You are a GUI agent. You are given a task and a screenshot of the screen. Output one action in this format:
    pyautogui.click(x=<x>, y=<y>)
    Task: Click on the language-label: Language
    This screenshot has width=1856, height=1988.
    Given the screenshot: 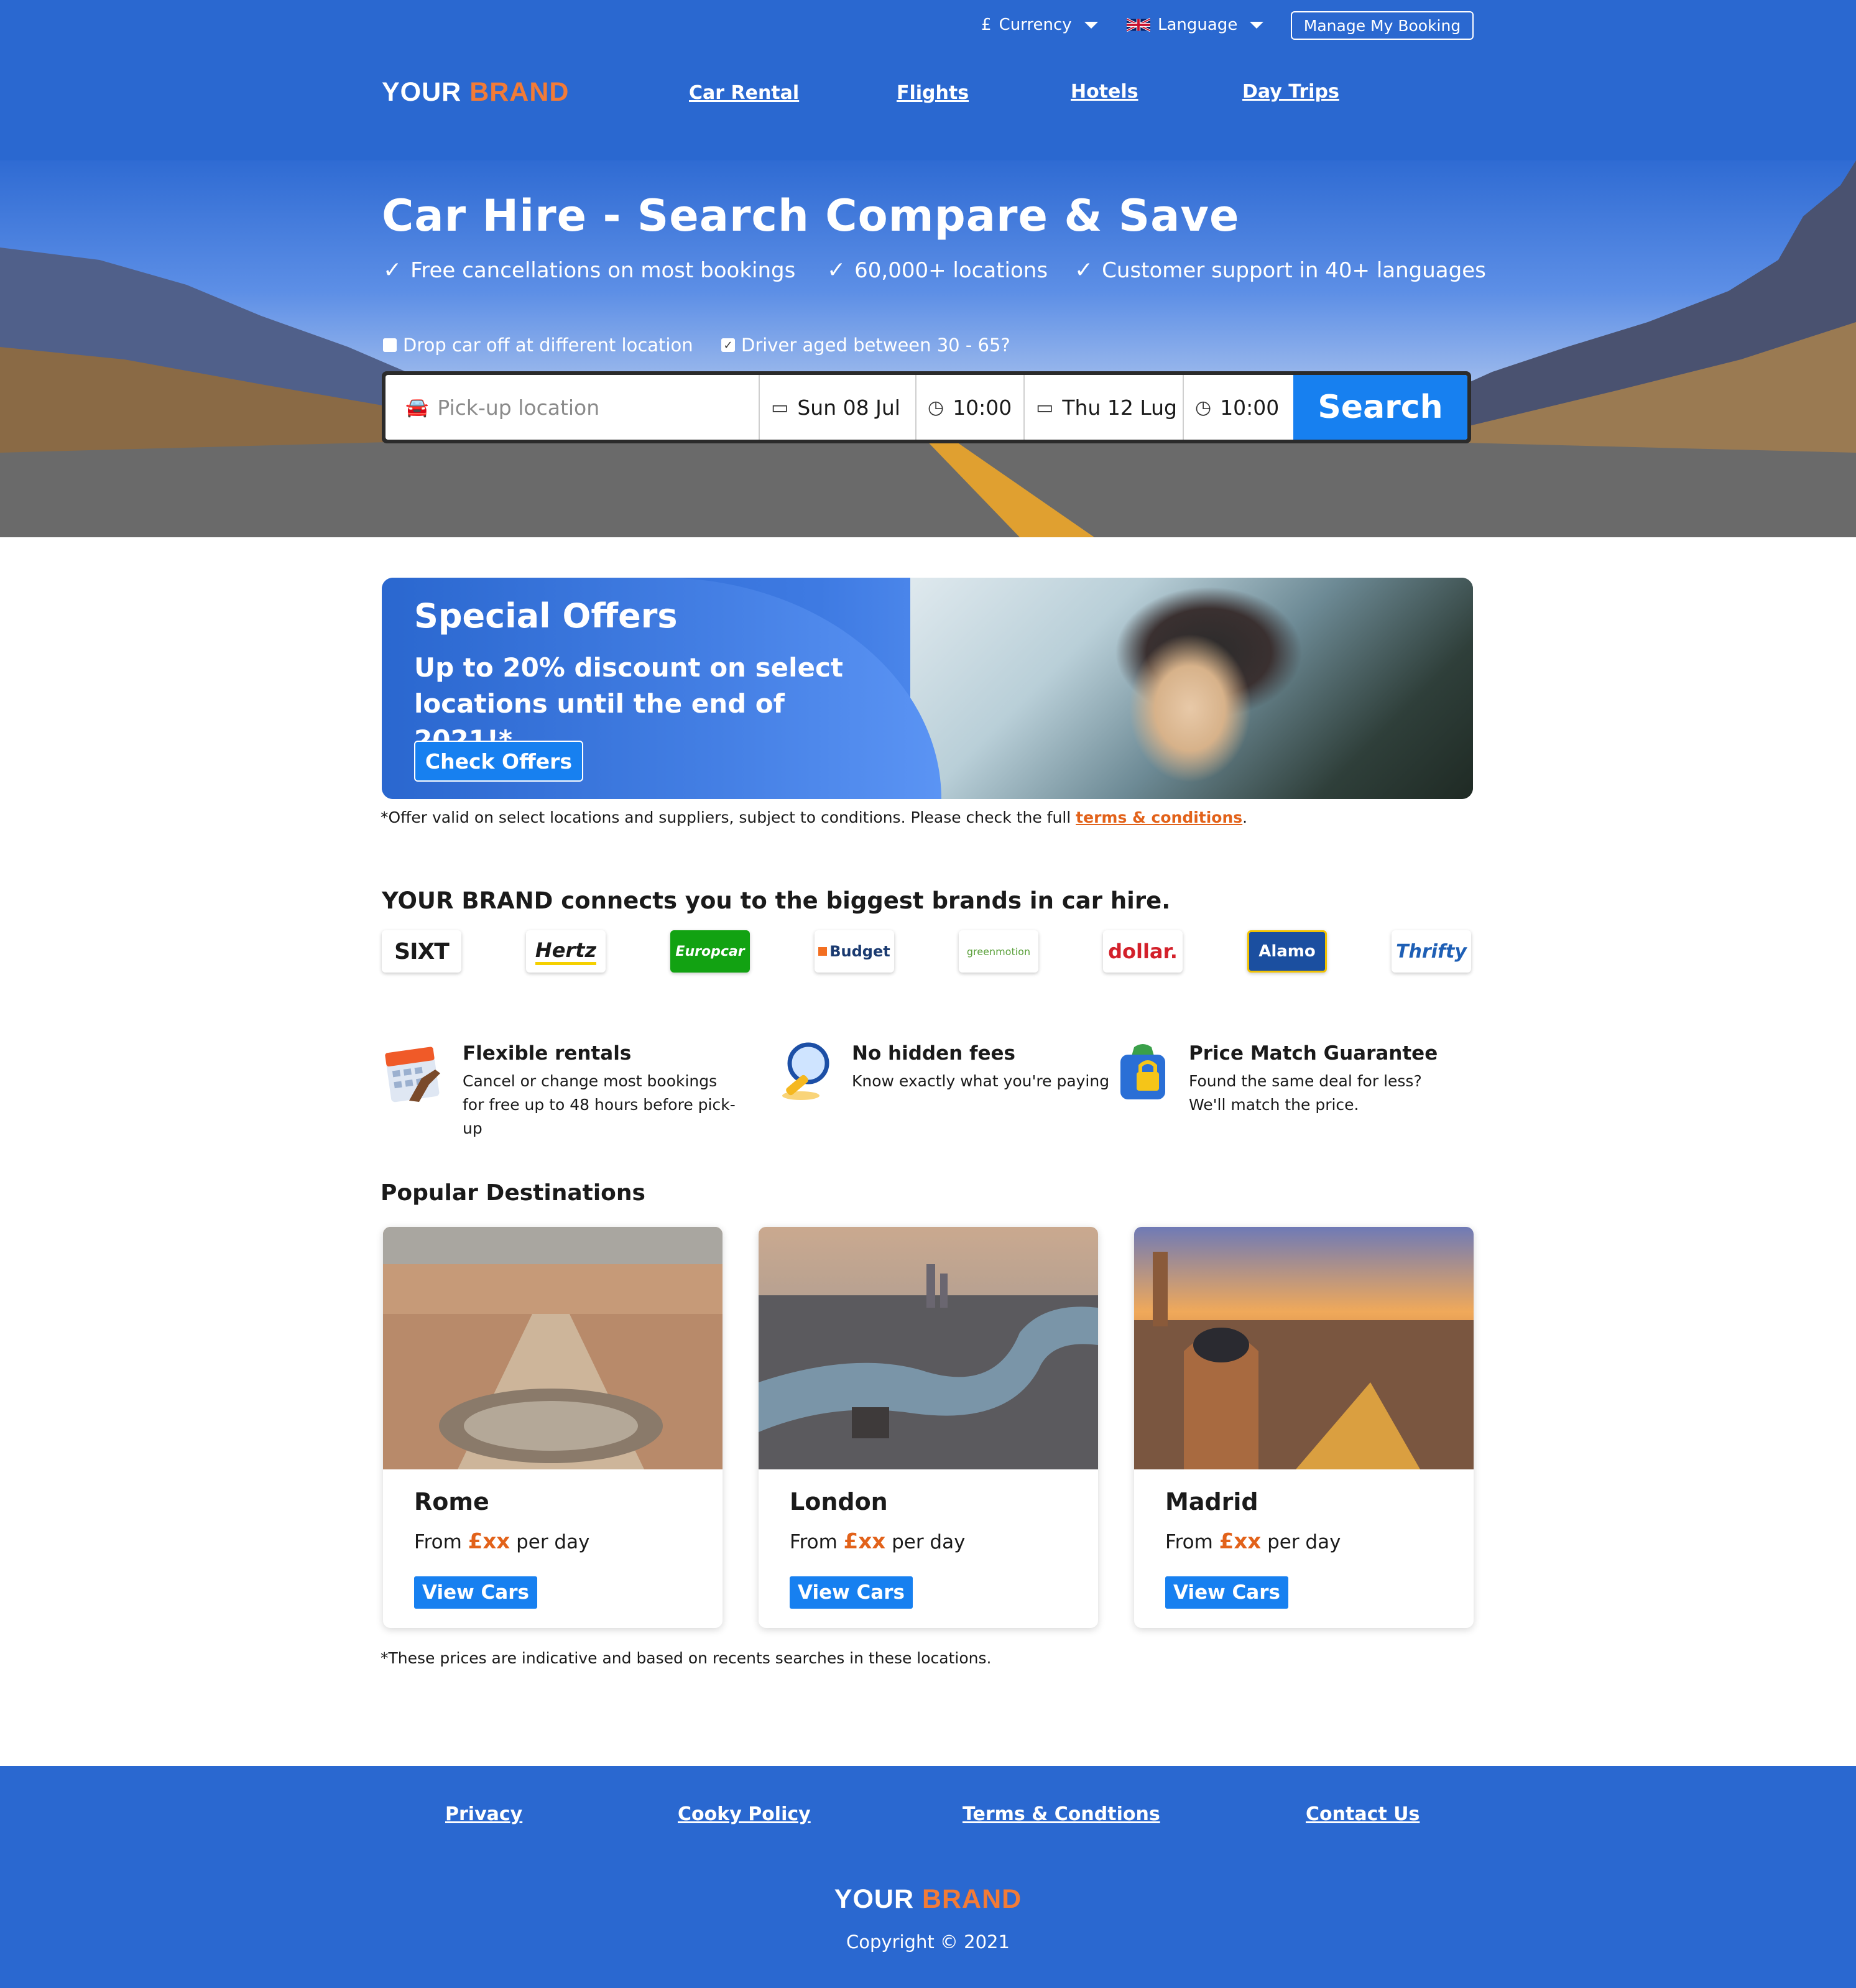 What is the action you would take?
    pyautogui.click(x=1198, y=25)
    